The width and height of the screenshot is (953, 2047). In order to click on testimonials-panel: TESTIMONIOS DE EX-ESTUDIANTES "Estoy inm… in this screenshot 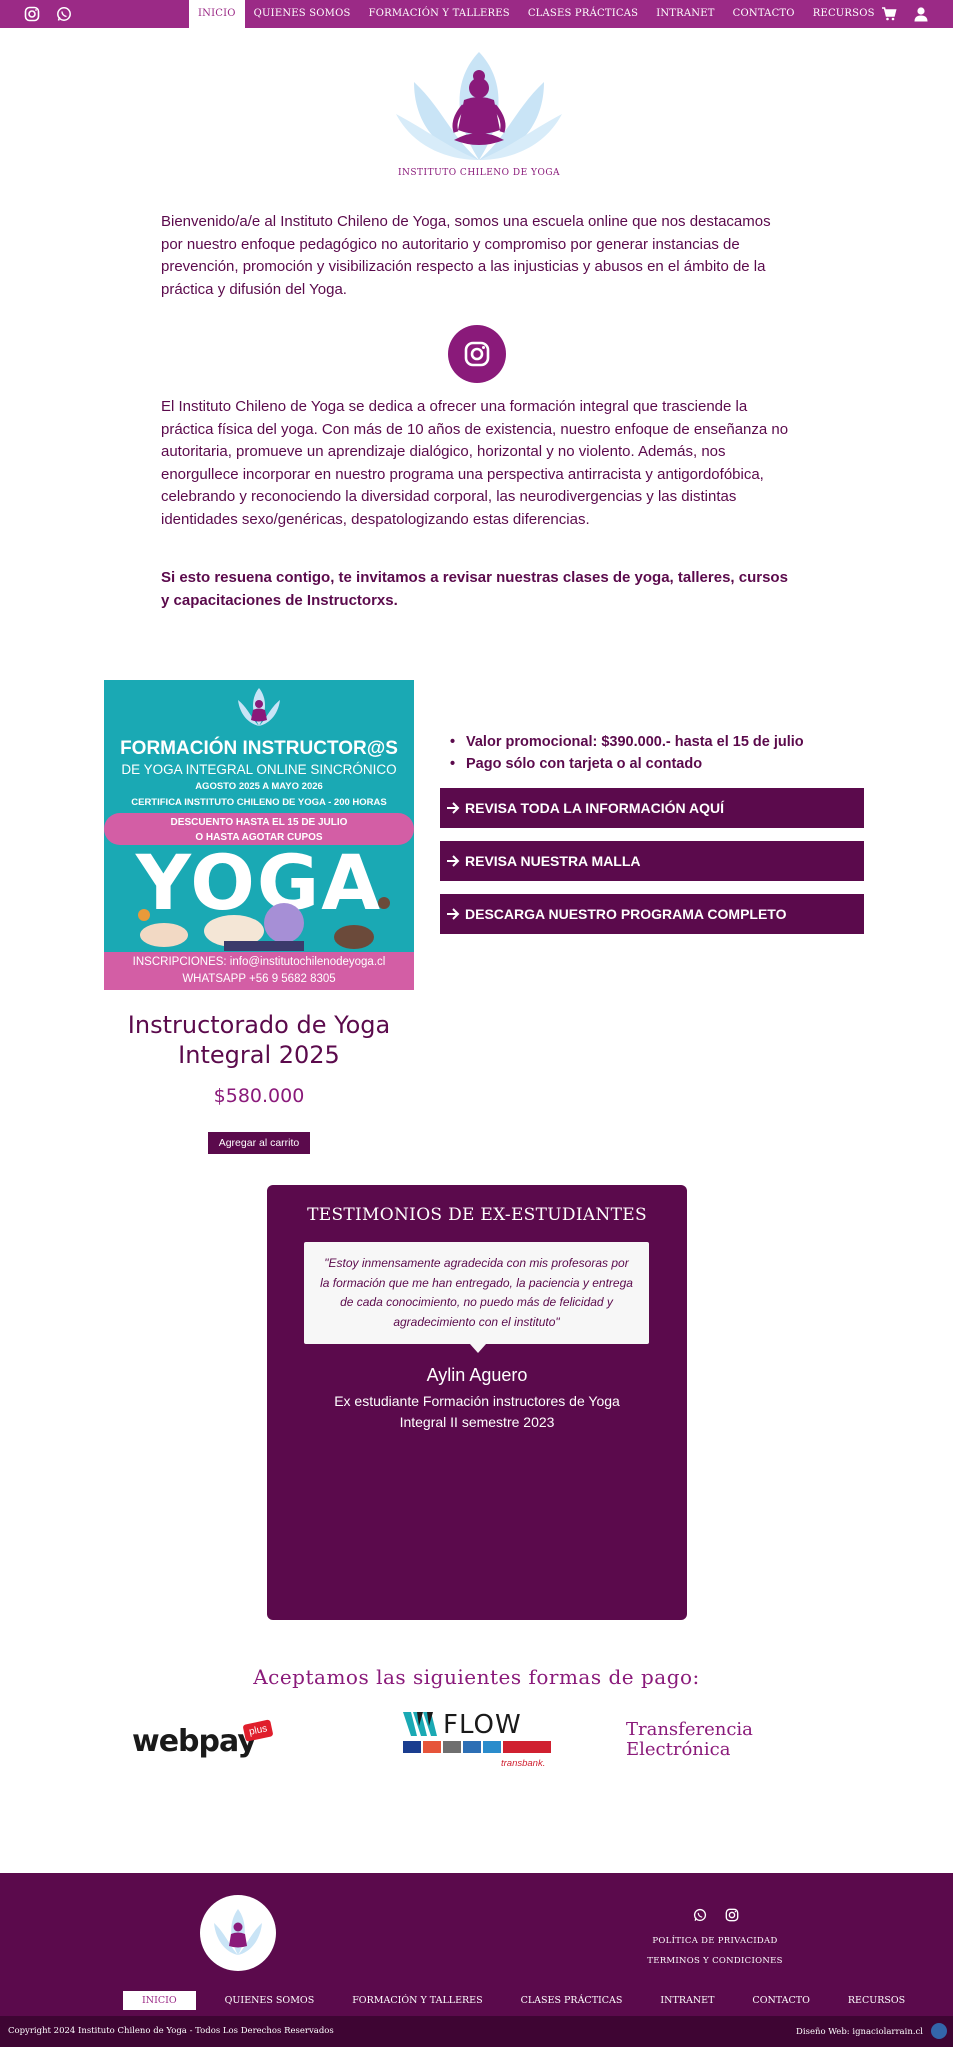, I will do `click(477, 1402)`.